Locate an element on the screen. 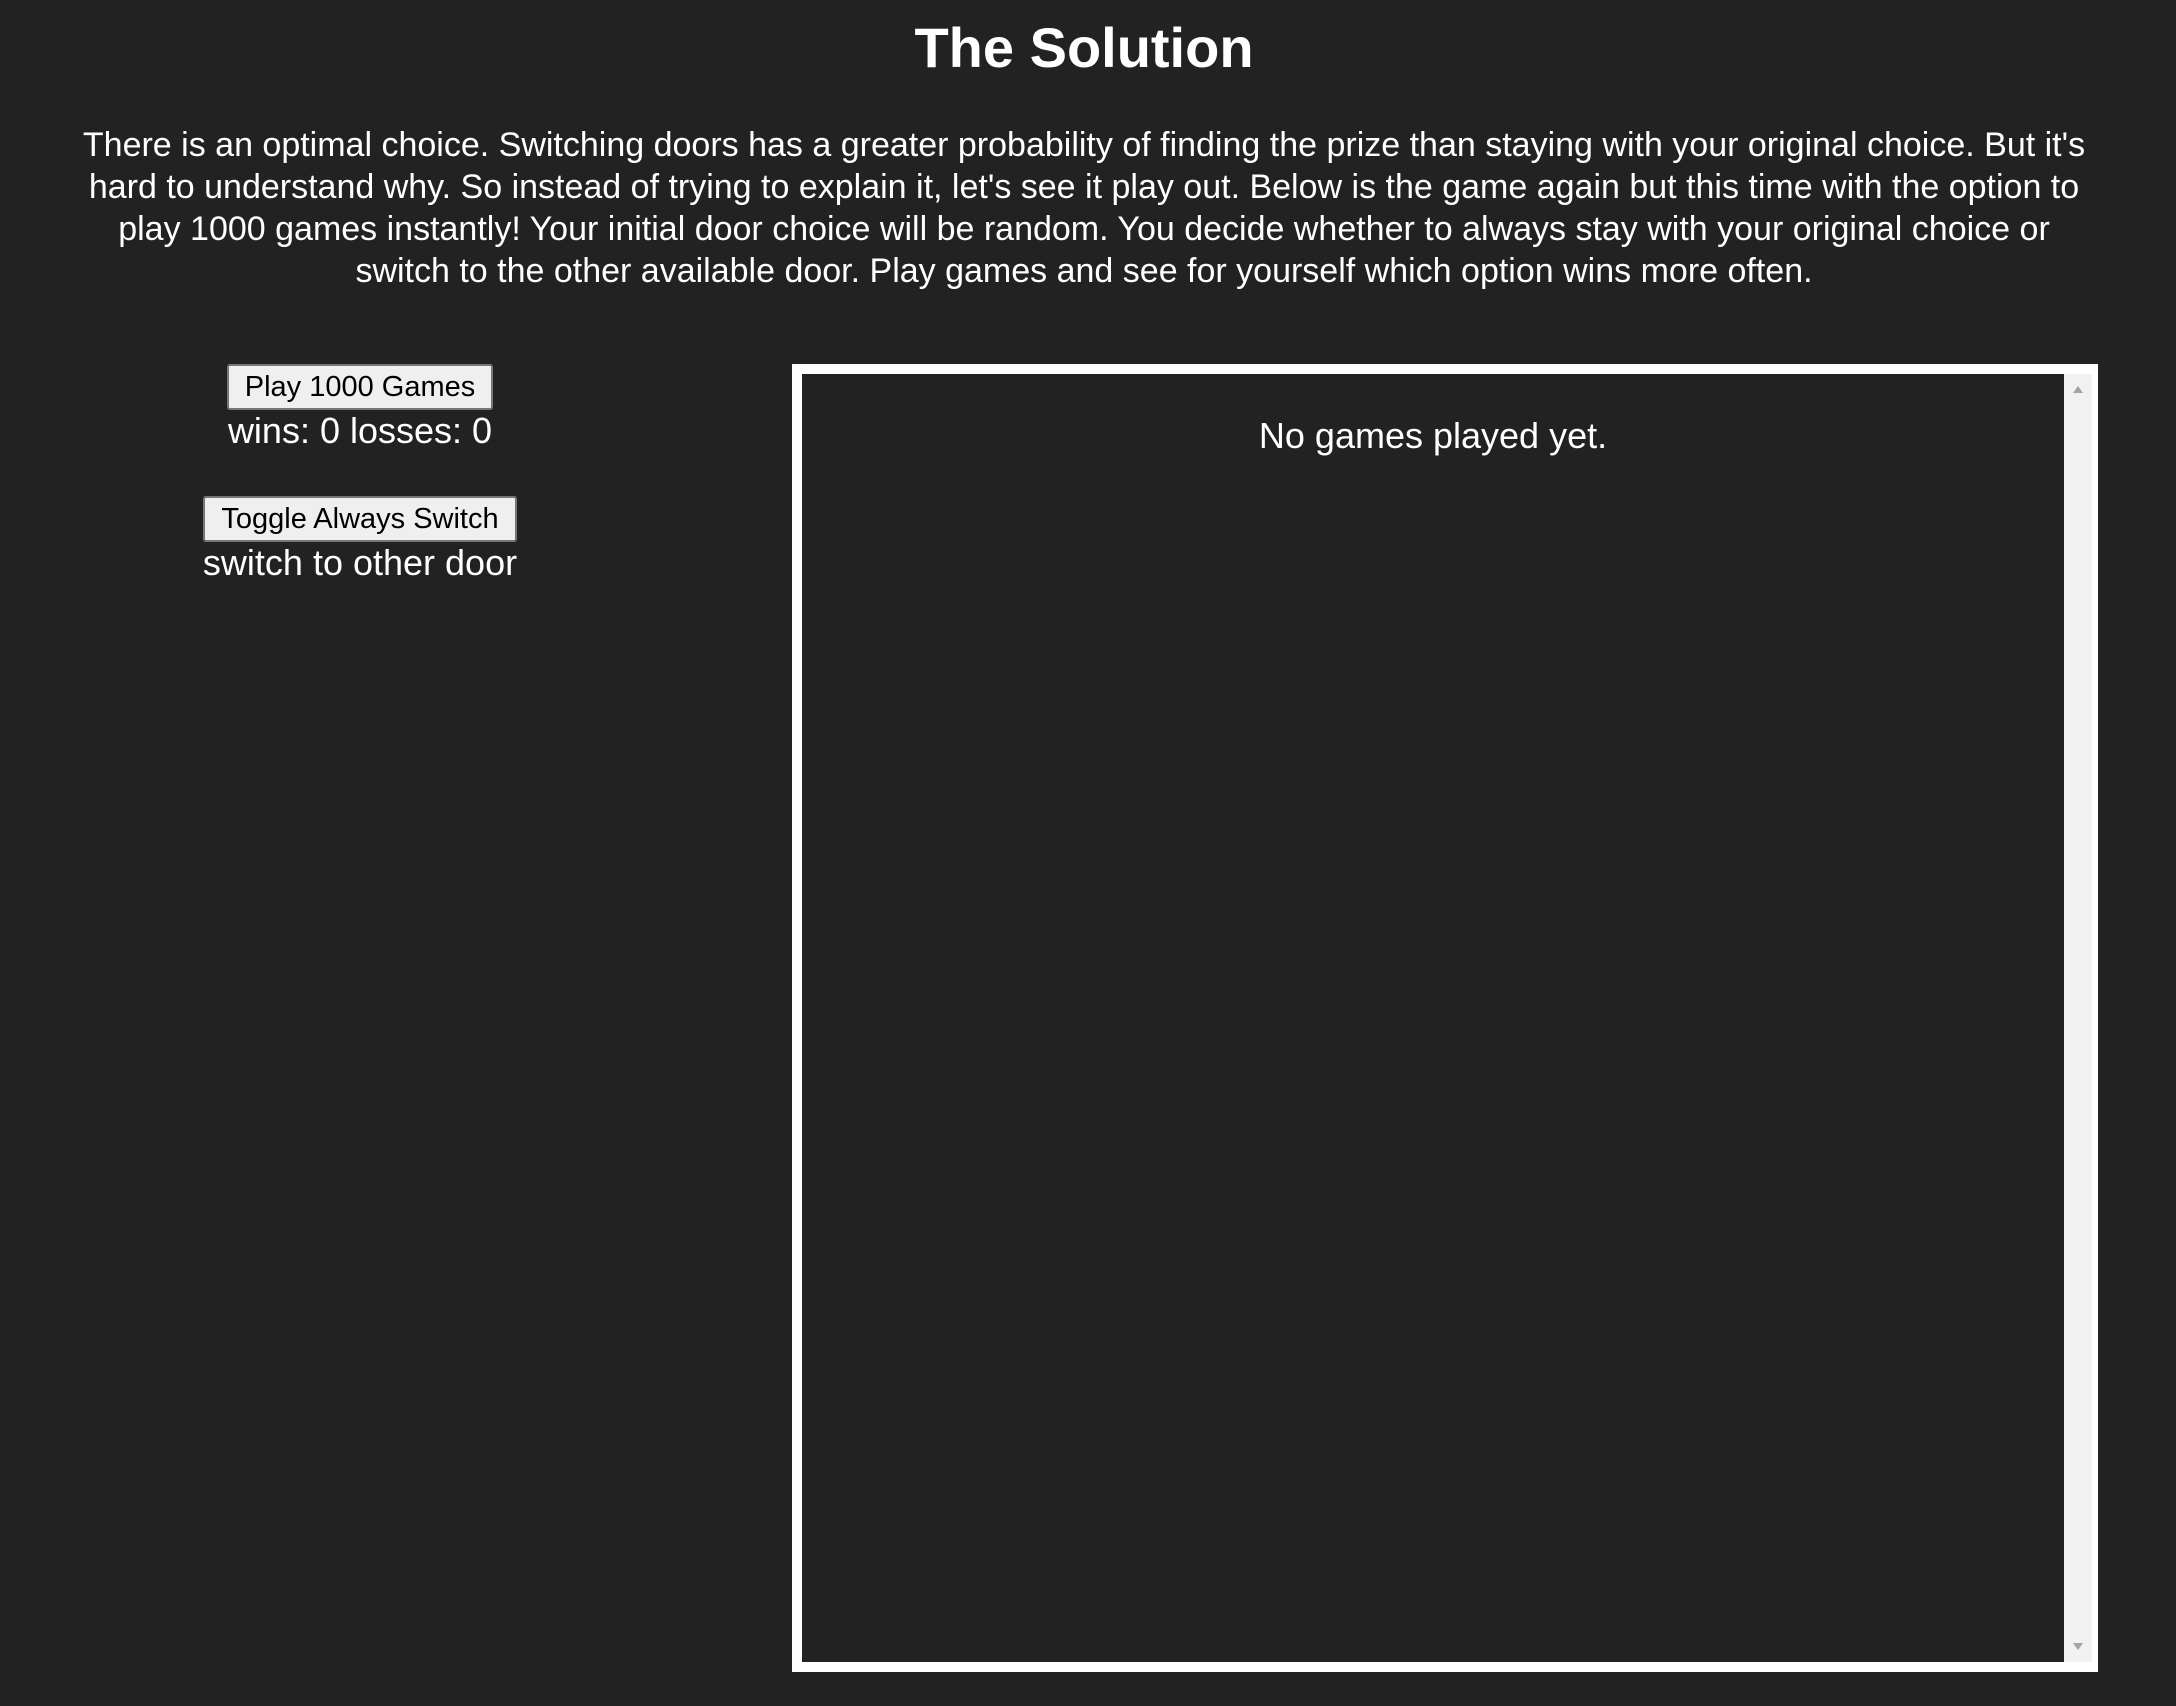  play-1000-games-button: Play 1000 Games is located at coordinates (360, 387).